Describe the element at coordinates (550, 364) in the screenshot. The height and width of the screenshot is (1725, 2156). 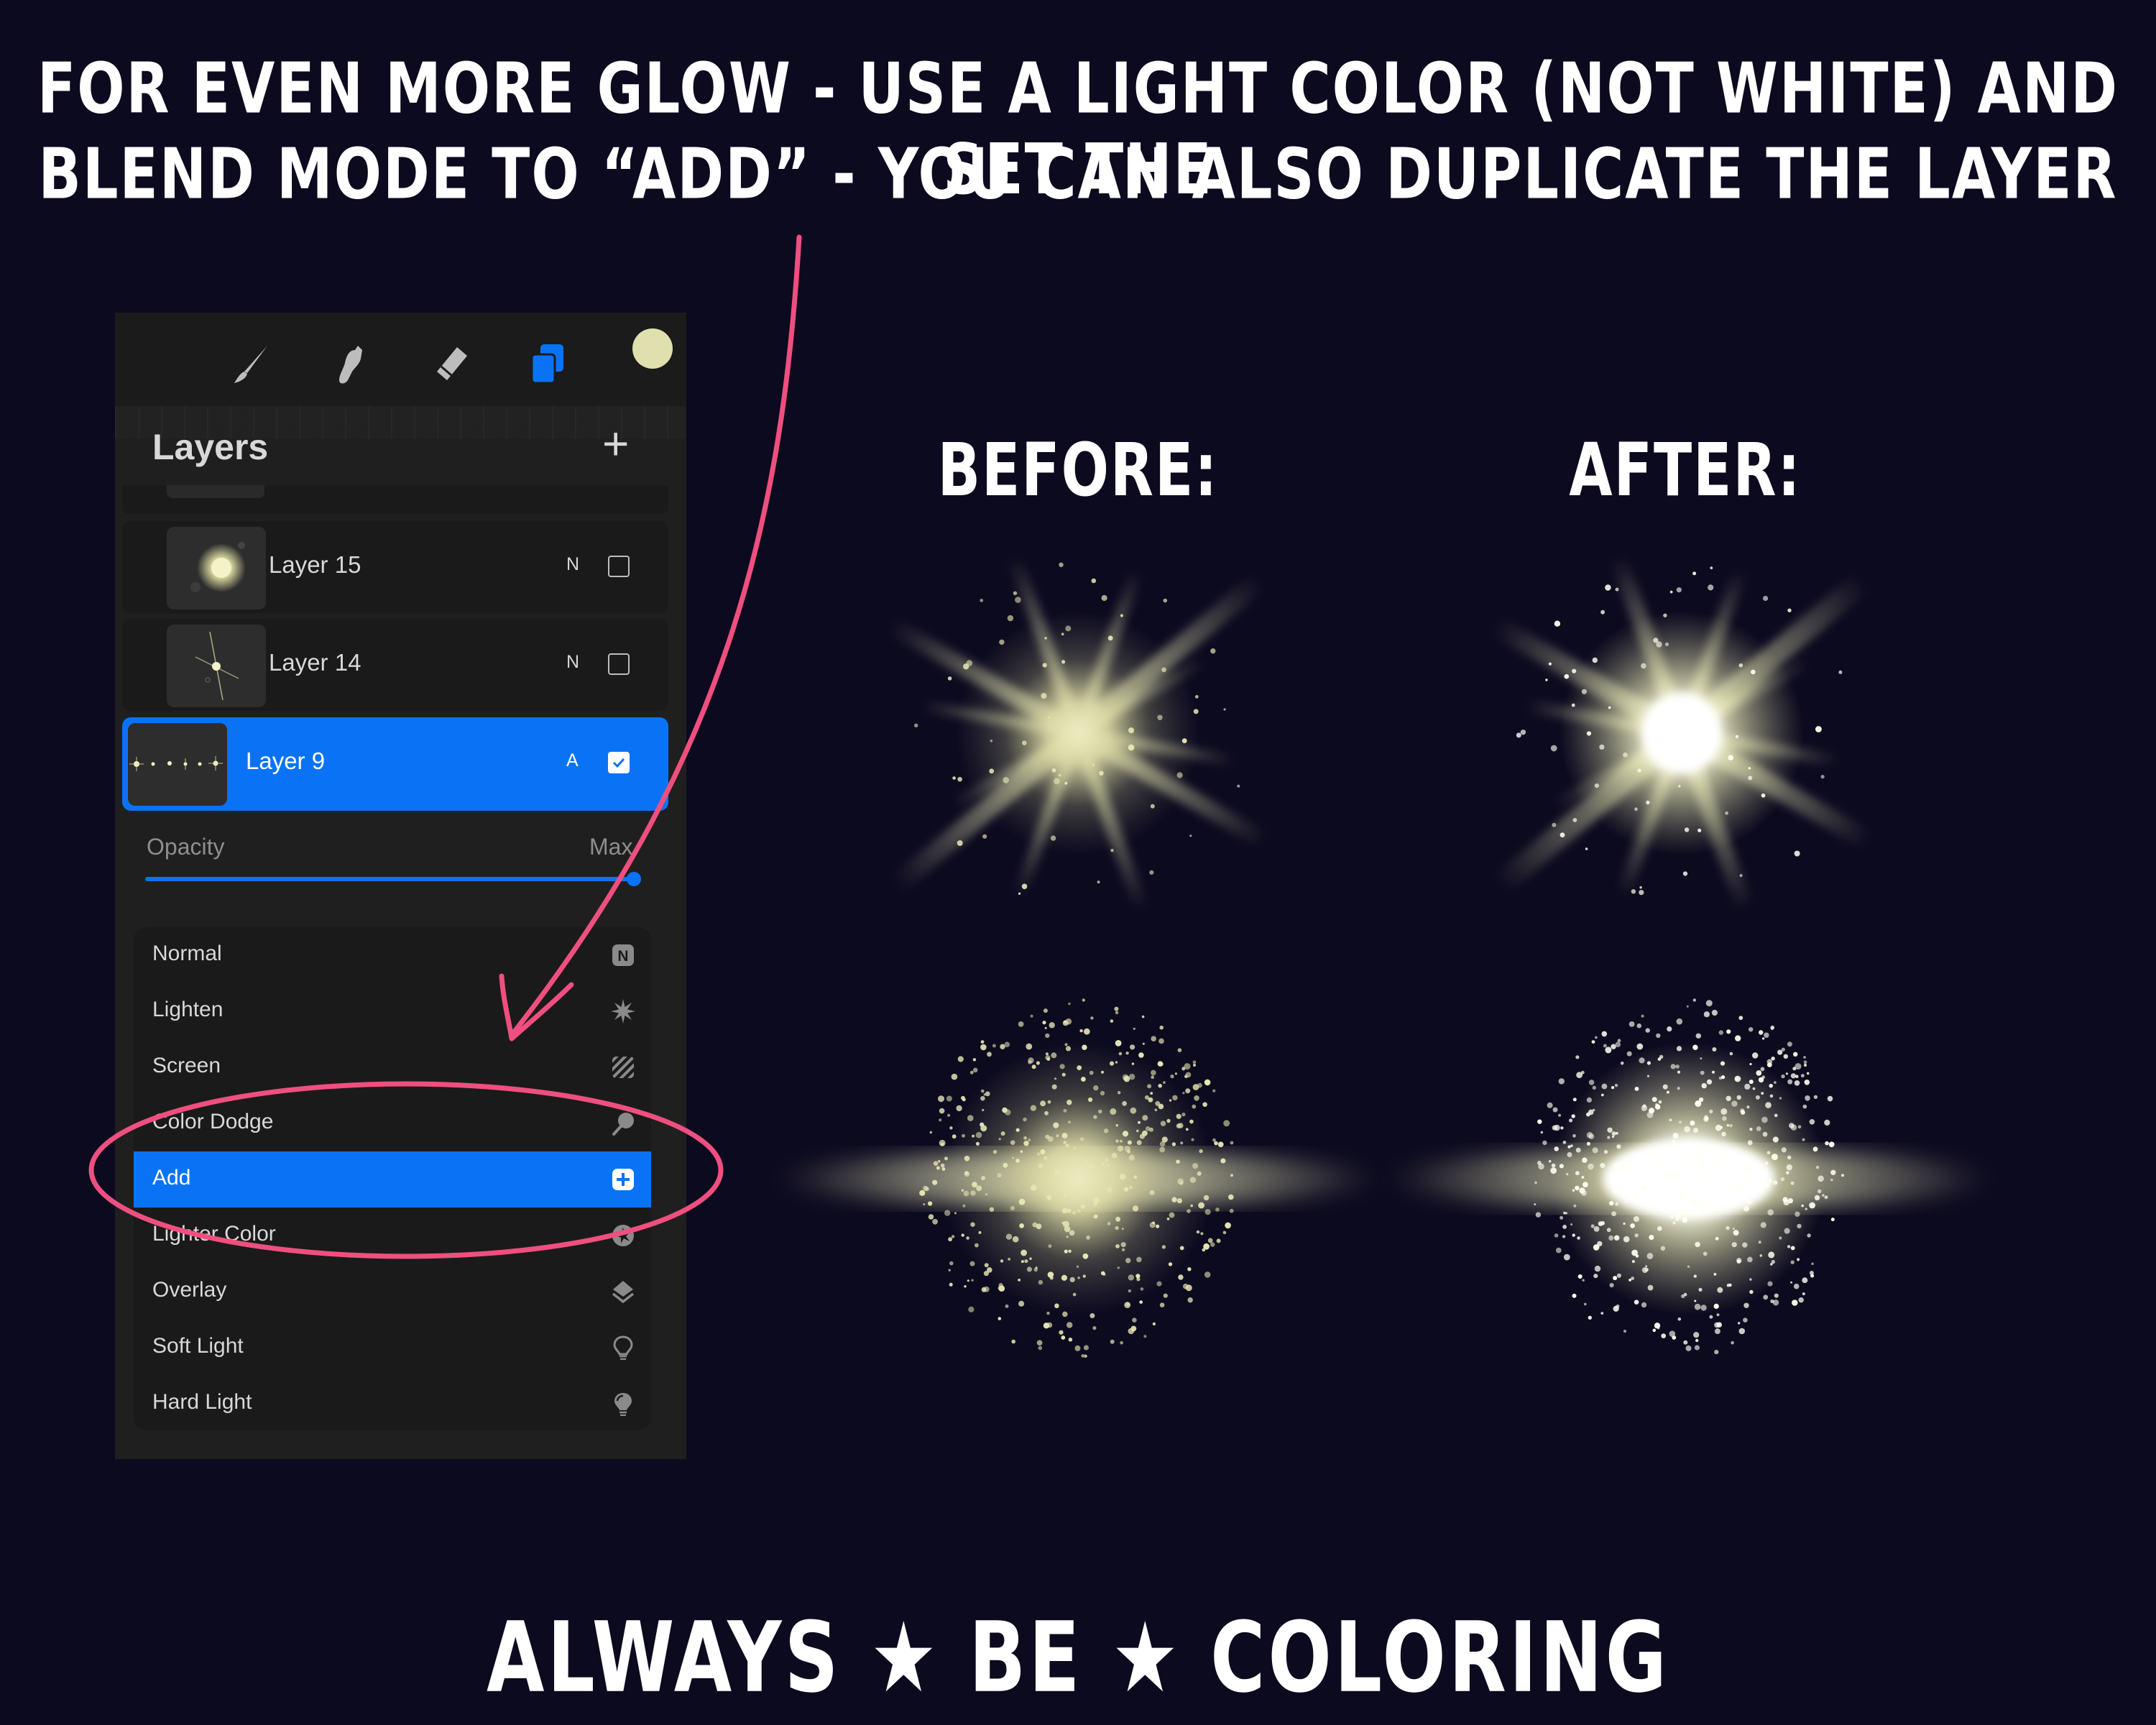
I see `layers-icon` at that location.